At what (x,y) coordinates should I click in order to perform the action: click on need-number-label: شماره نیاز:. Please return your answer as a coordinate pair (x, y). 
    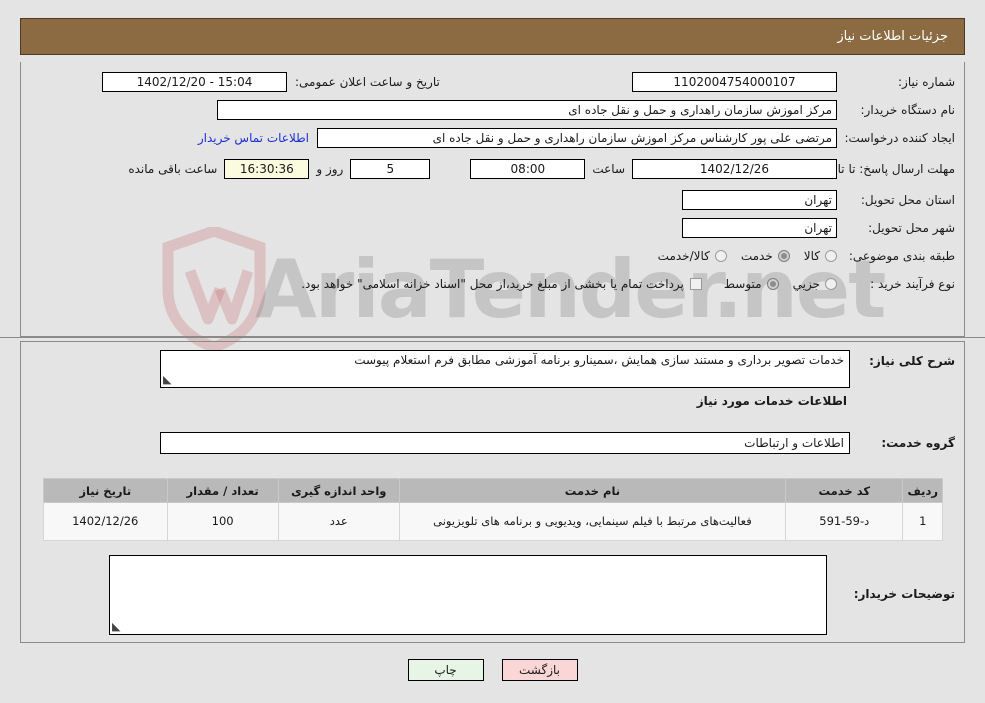
    Looking at the image, I should click on (926, 82).